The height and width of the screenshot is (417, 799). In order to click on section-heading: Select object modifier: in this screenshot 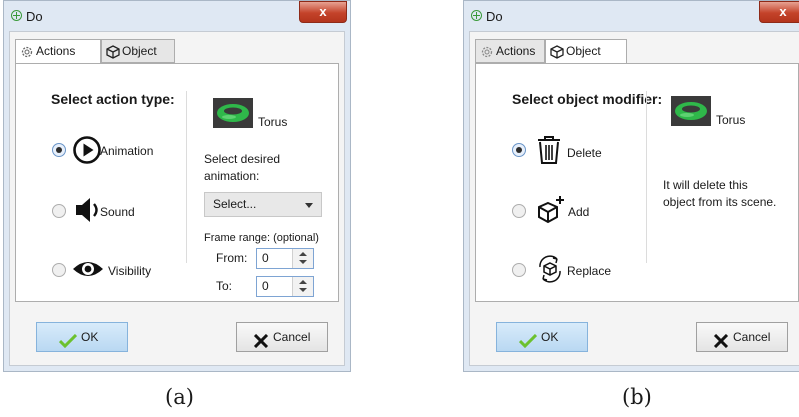, I will do `click(587, 99)`.